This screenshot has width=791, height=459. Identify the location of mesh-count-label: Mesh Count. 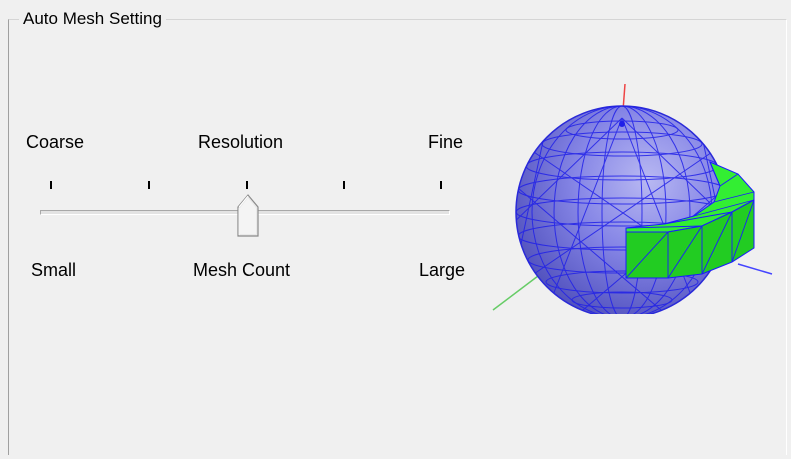
(242, 270).